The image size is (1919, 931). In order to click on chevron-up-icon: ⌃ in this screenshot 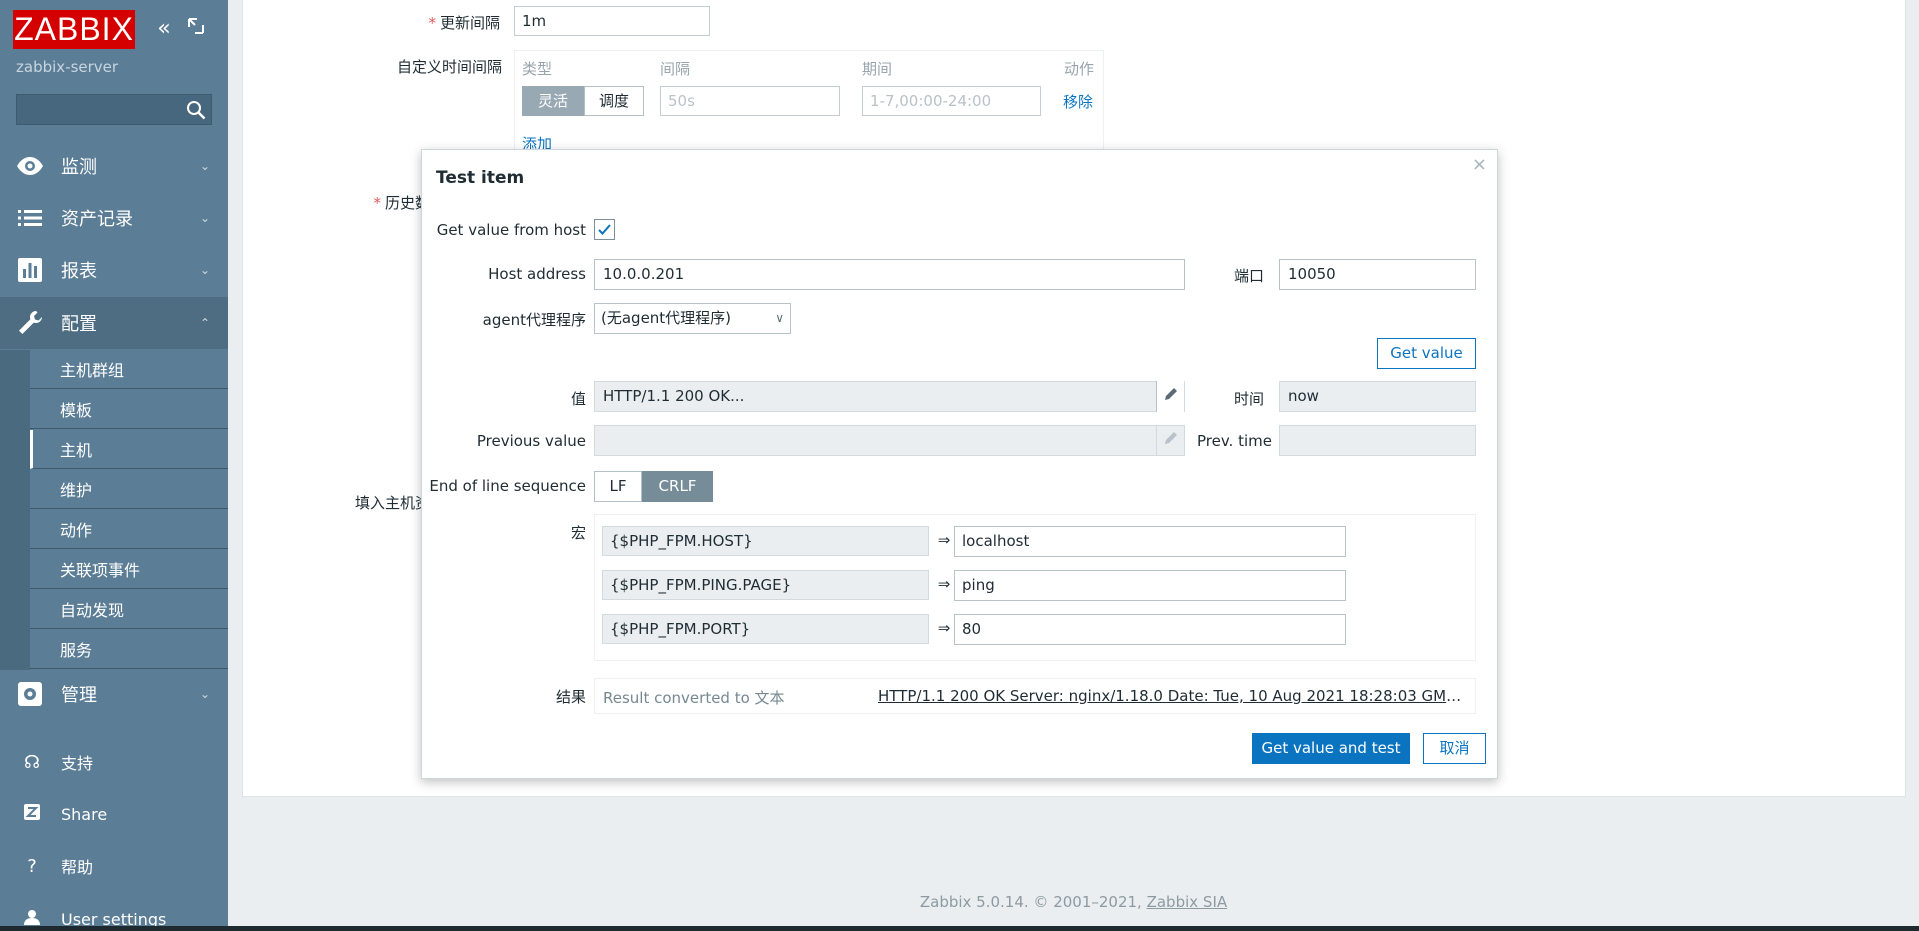, I will do `click(204, 323)`.